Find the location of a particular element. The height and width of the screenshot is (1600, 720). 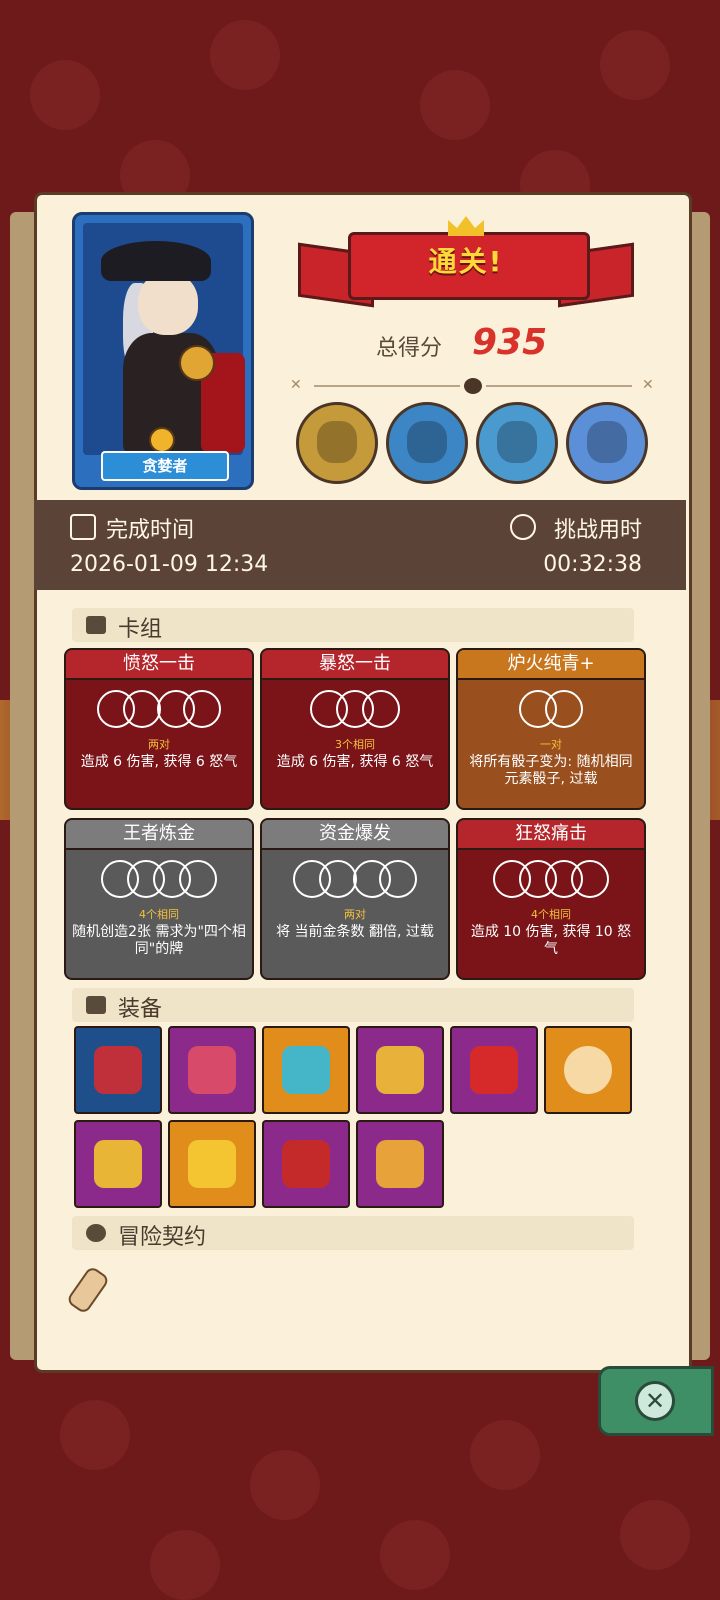

medal-icon is located at coordinates (162, 440).